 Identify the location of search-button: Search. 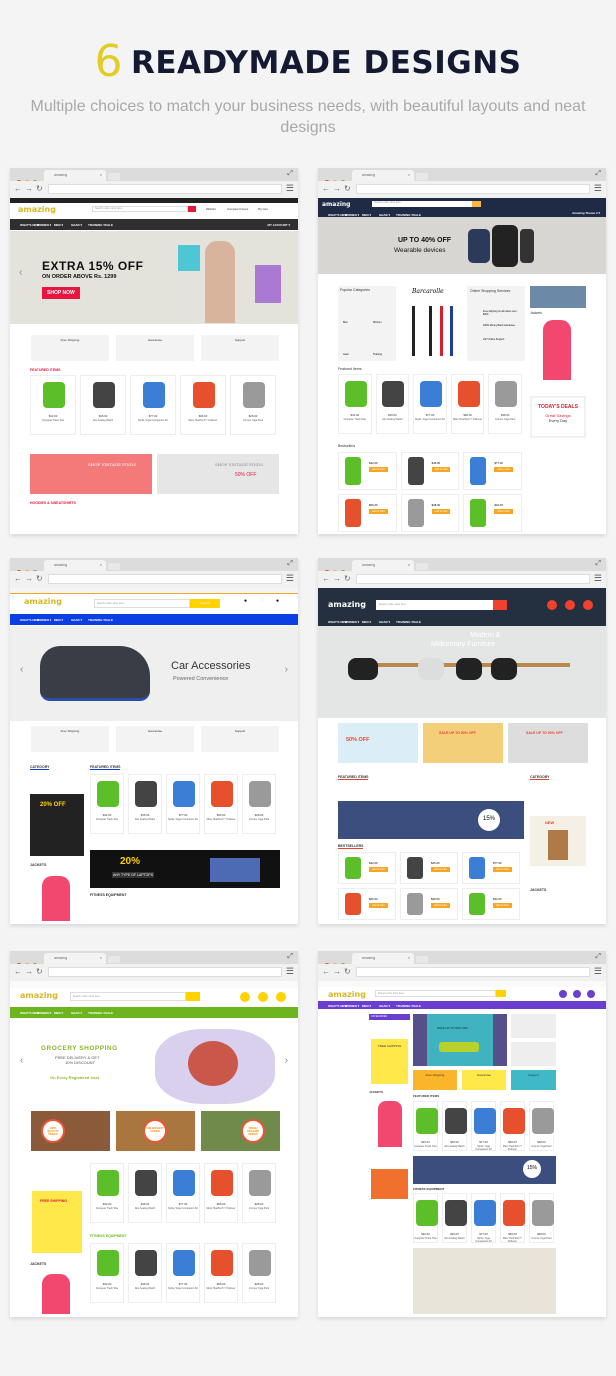
(205, 603).